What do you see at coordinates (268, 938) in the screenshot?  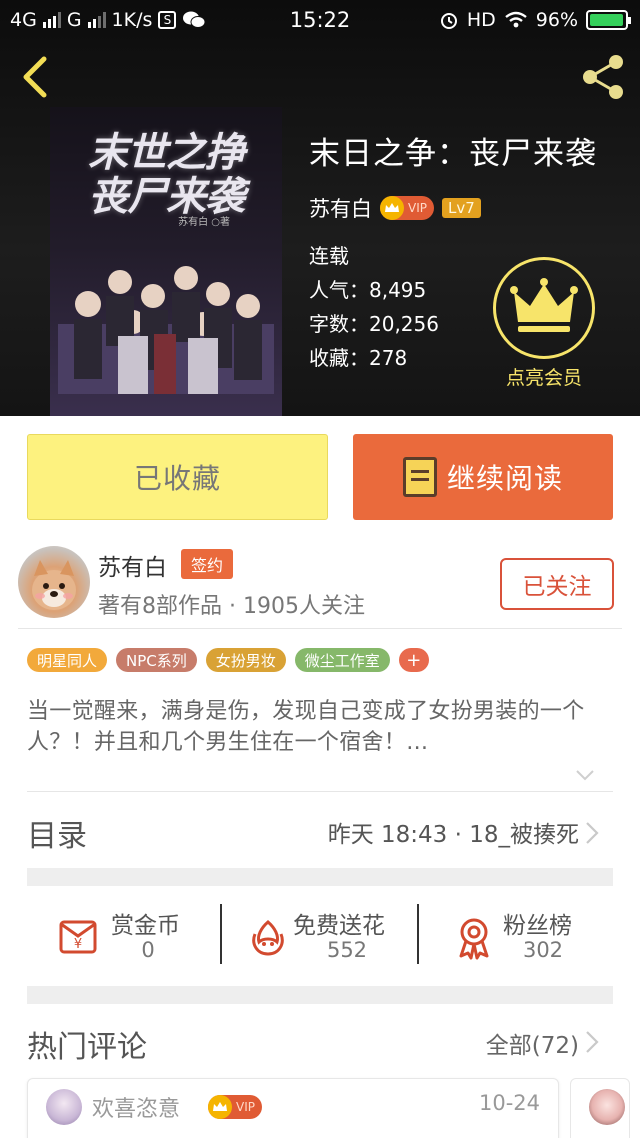 I see `flower-icon` at bounding box center [268, 938].